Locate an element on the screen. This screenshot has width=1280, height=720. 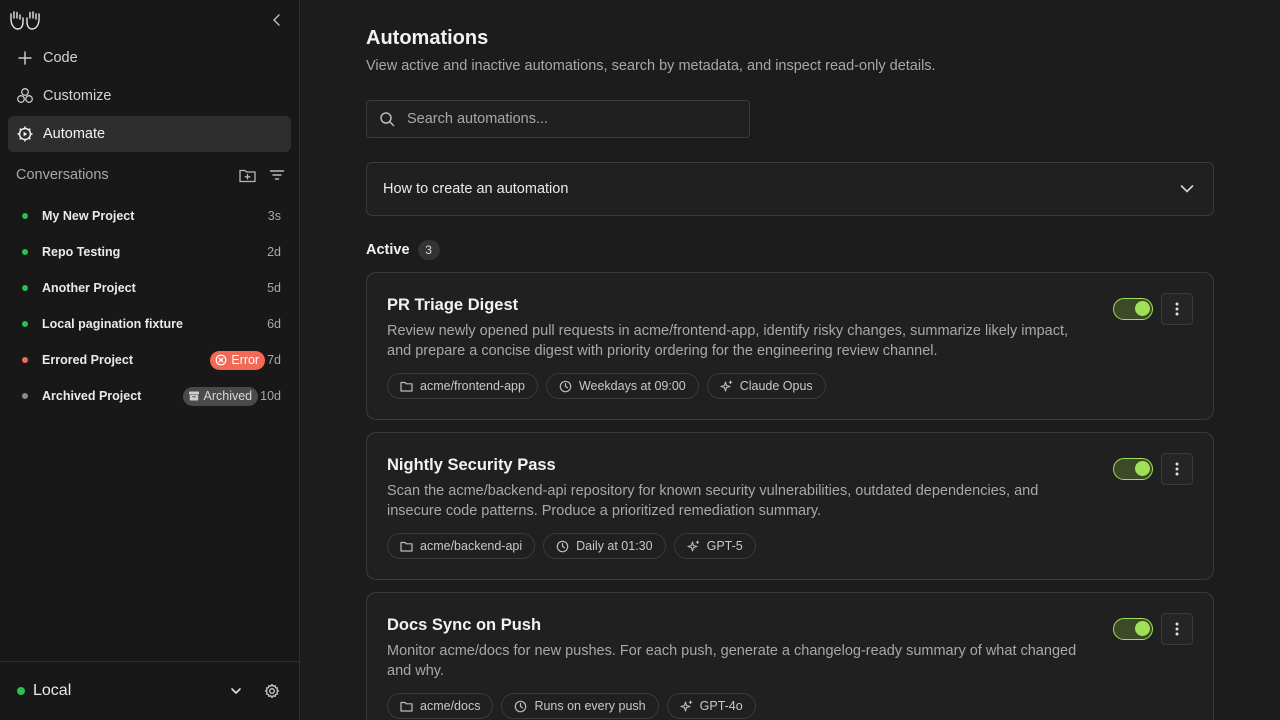
conversation-name: Errored Project is located at coordinates (88, 360).